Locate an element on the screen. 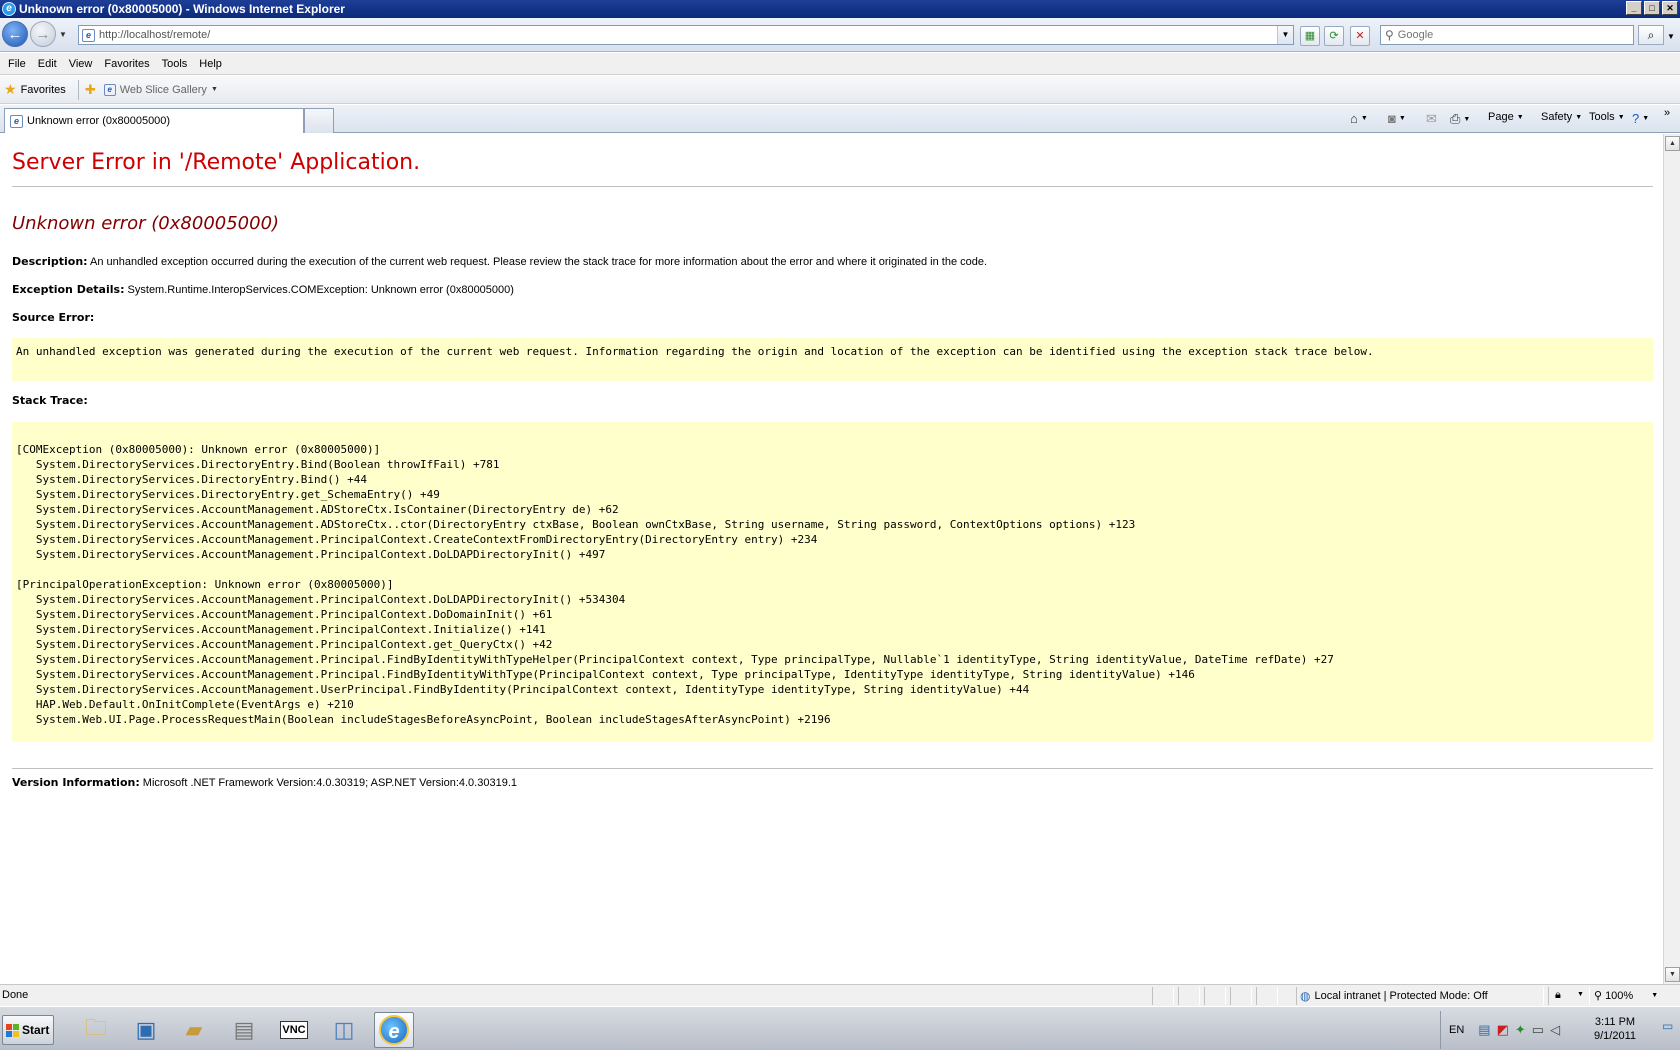 This screenshot has height=1050, width=1680. web-slice-gallery-link: Web Slice Gallery is located at coordinates (163, 90).